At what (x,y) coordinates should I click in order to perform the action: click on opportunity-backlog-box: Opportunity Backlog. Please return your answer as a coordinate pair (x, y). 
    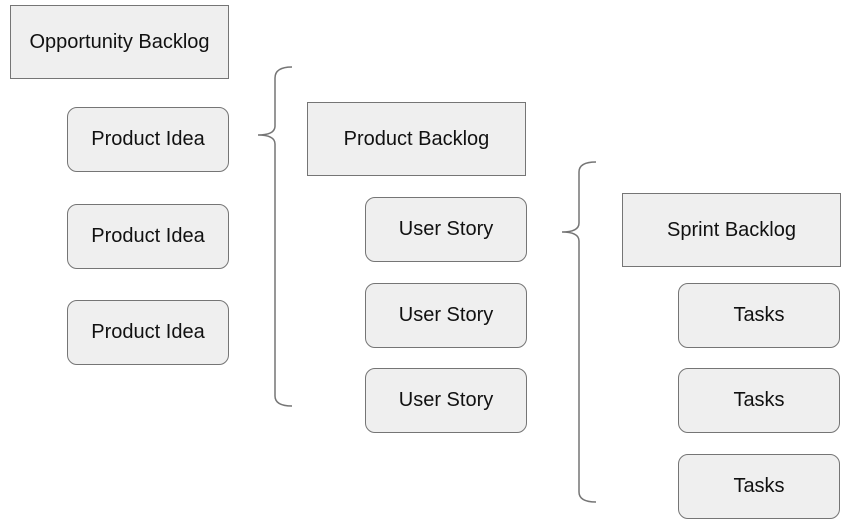
    Looking at the image, I should click on (119, 42).